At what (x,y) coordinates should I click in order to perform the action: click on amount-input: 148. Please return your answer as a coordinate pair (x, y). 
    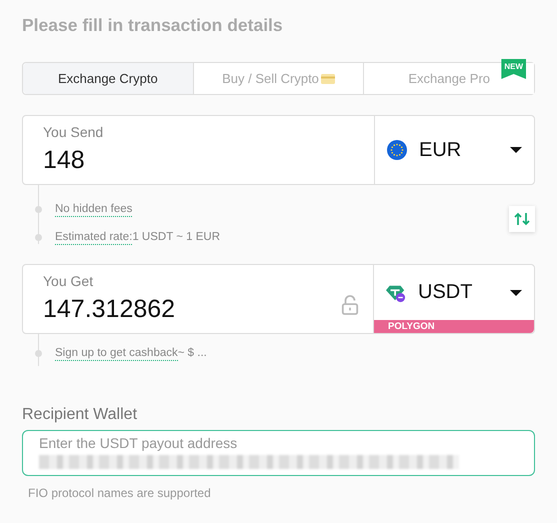
    Looking at the image, I should click on (64, 160).